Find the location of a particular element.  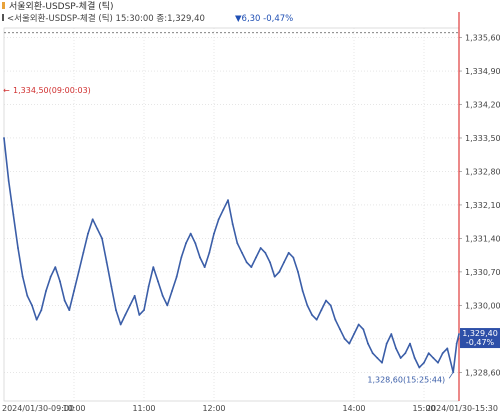

info-change: ▼6,30 -0,47% is located at coordinates (264, 19).